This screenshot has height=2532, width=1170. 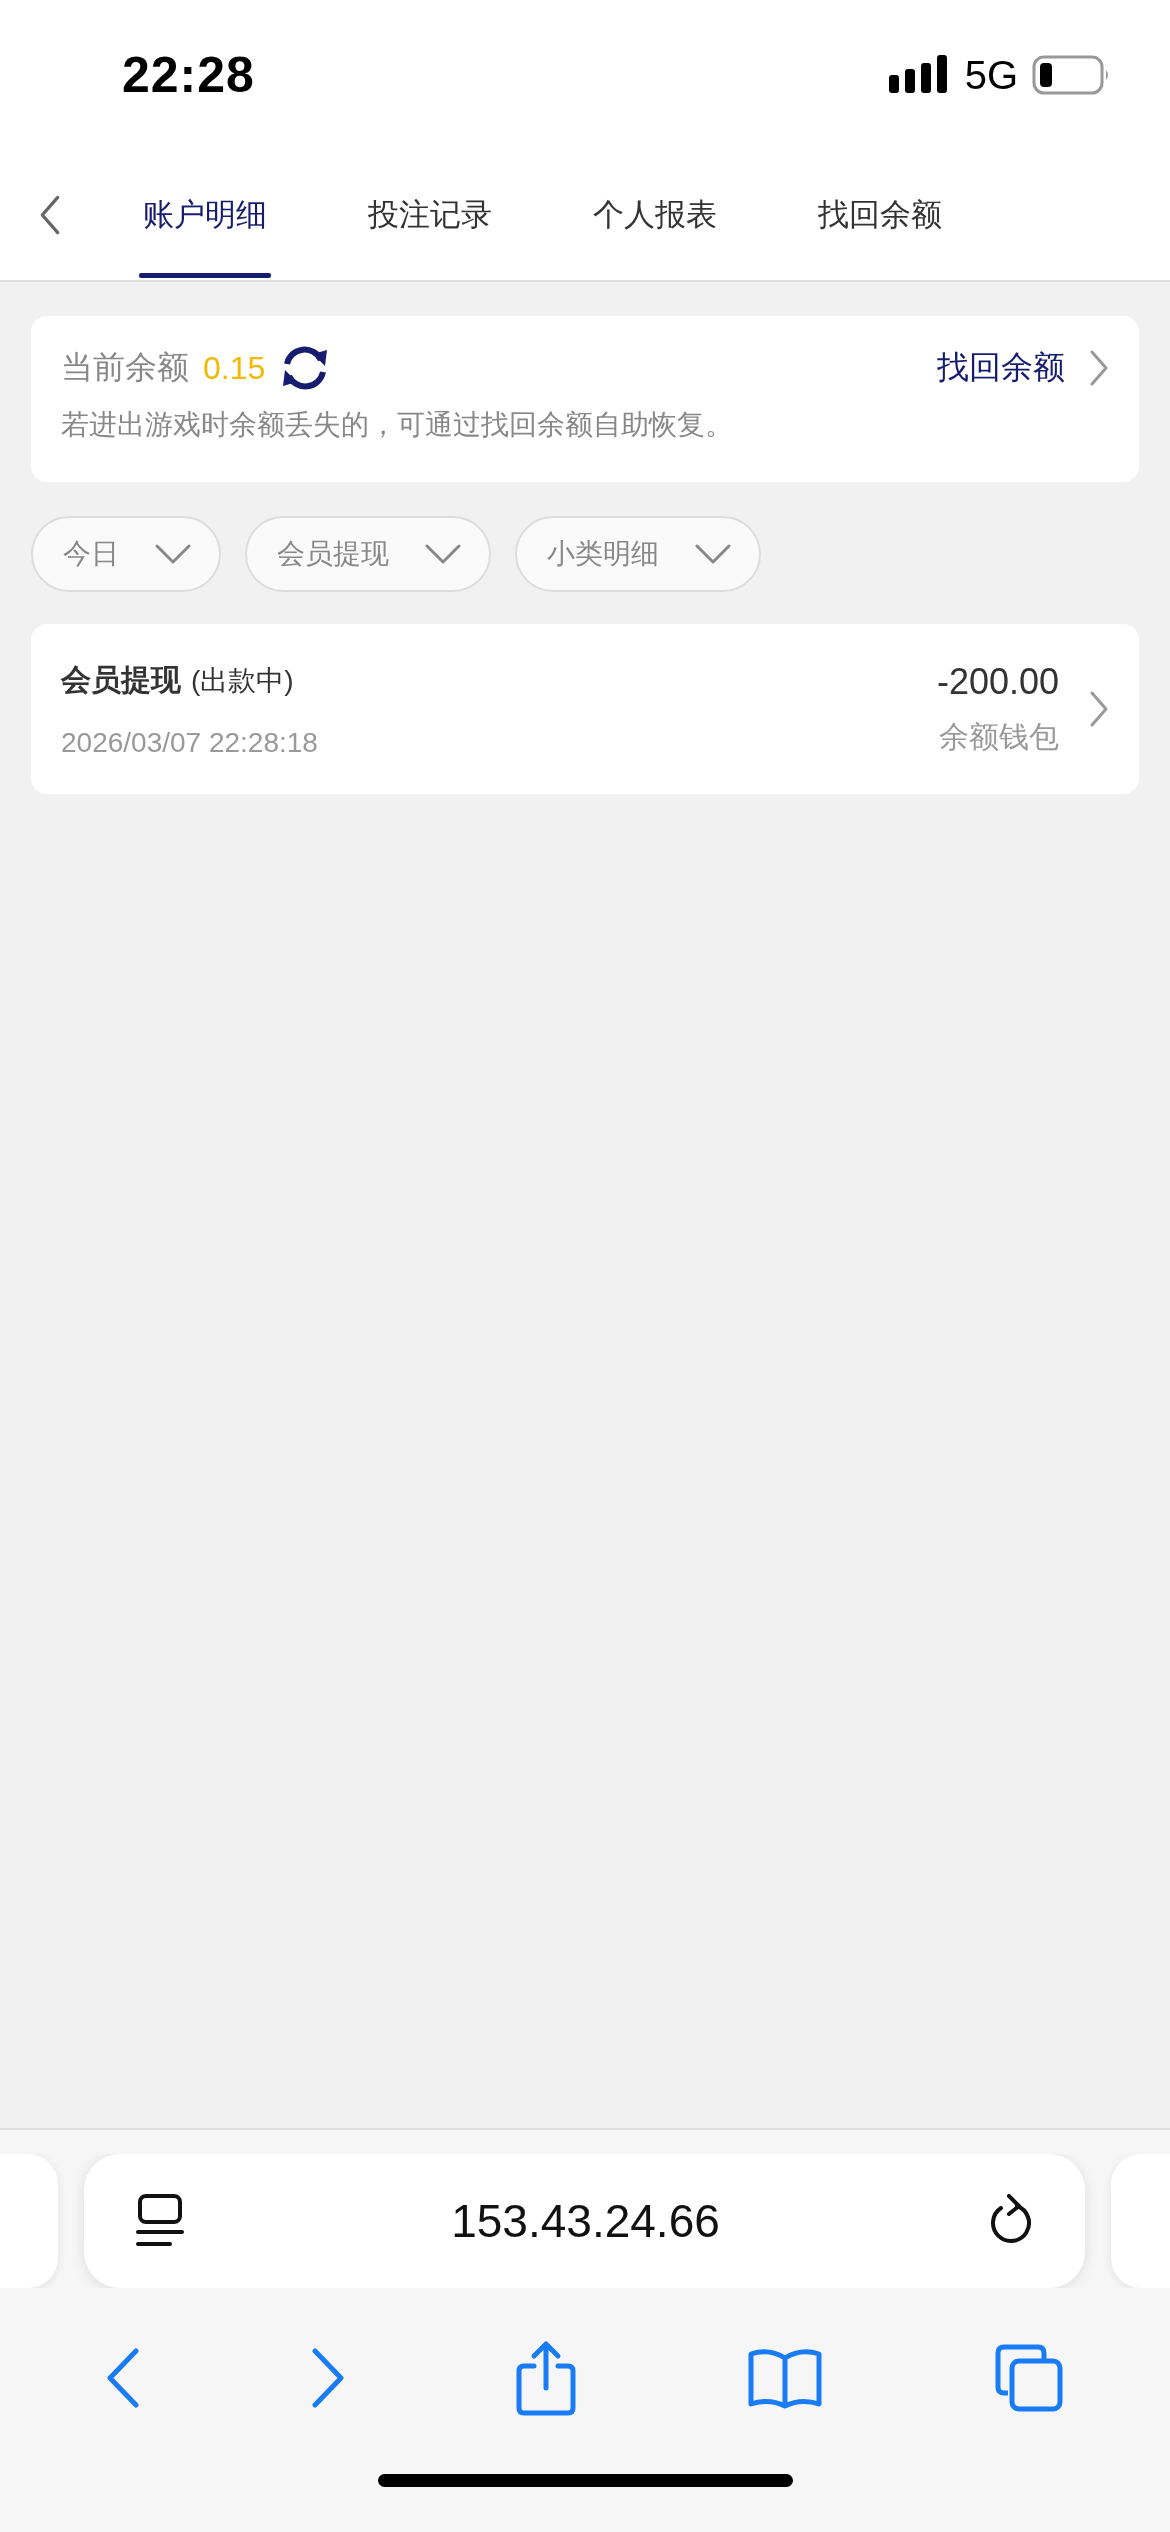 What do you see at coordinates (429, 215) in the screenshot?
I see `tab: 投注记录` at bounding box center [429, 215].